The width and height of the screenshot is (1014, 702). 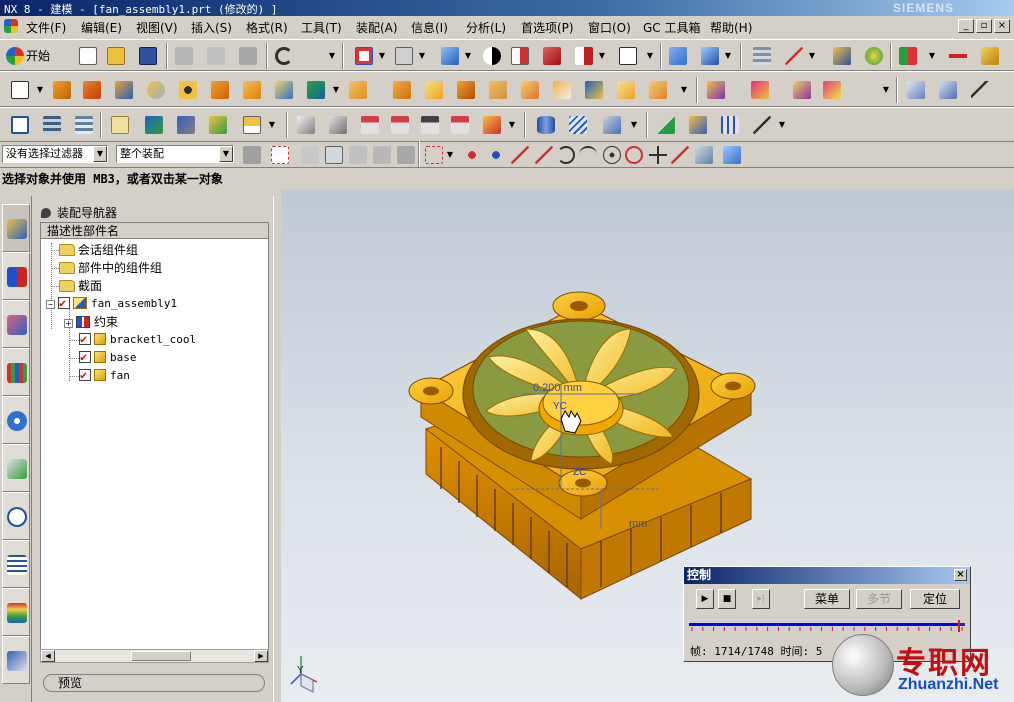 What do you see at coordinates (716, 90) in the screenshot?
I see `sync-modeling-button` at bounding box center [716, 90].